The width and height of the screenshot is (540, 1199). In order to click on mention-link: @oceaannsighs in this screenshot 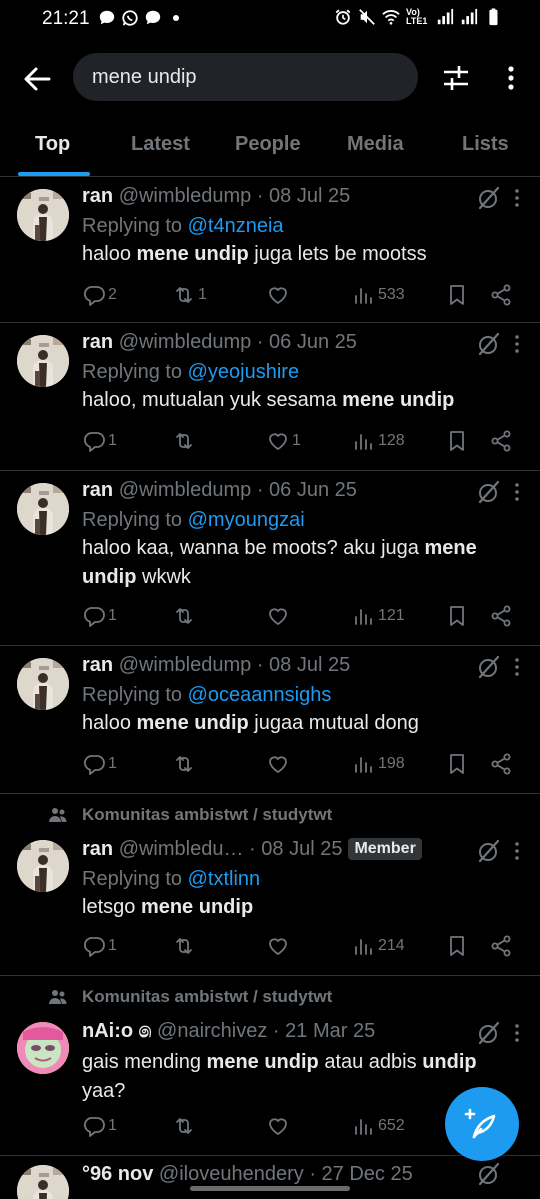, I will do `click(260, 695)`.